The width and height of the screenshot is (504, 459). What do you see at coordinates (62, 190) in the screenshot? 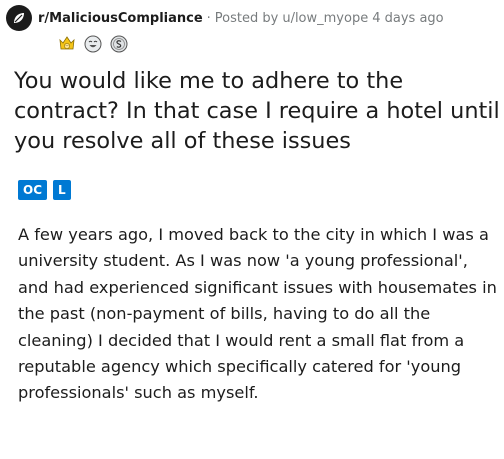
I see `flair-l: L` at bounding box center [62, 190].